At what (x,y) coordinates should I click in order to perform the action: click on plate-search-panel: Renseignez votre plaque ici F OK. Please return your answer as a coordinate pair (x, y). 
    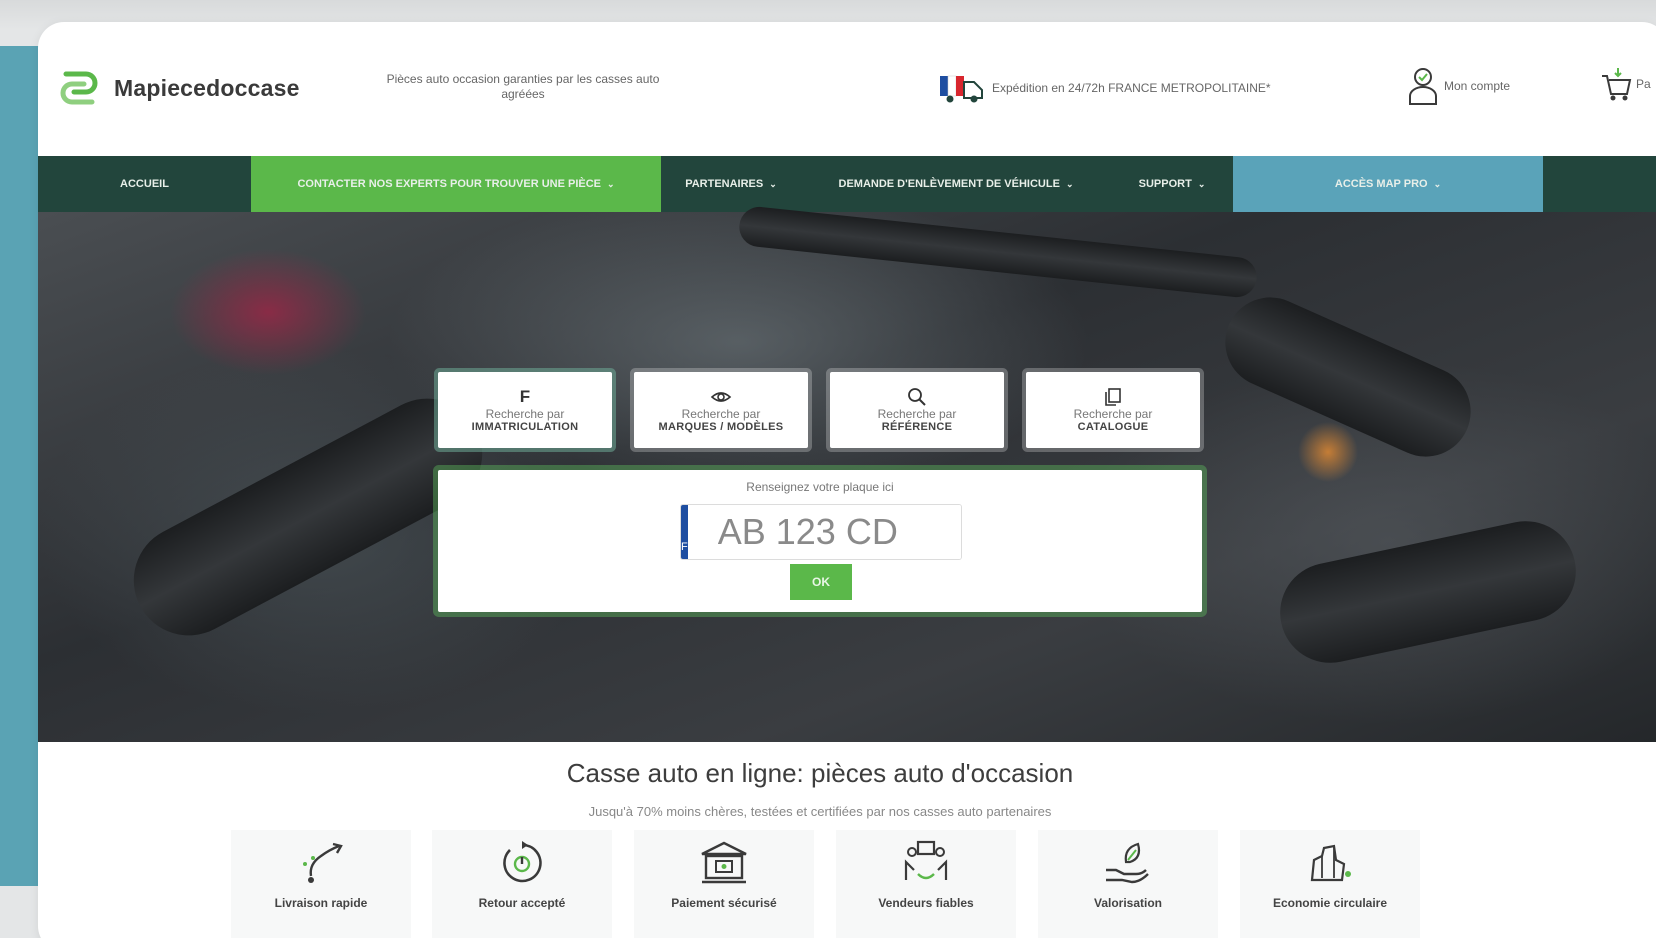
    Looking at the image, I should click on (820, 541).